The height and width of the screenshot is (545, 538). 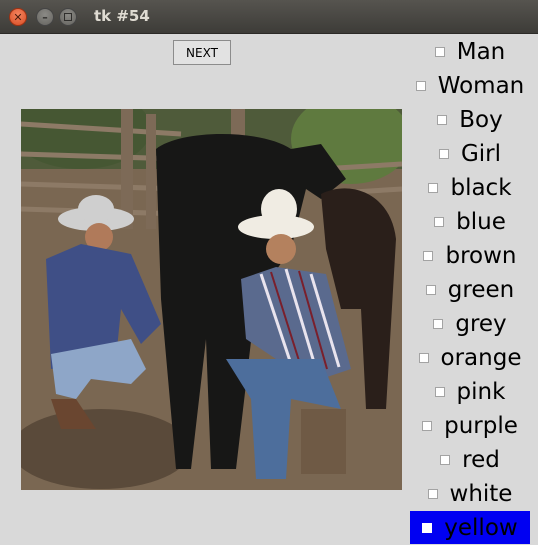 I want to click on checkbox-label: black, so click(x=481, y=187).